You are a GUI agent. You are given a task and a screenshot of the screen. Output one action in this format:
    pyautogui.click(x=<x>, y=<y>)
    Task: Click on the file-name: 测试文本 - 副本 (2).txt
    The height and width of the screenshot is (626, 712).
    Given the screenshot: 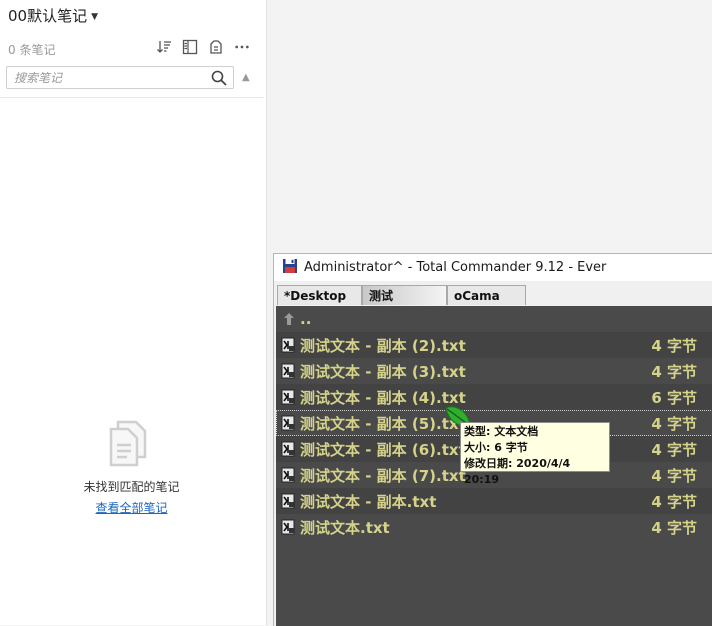 What is the action you would take?
    pyautogui.click(x=383, y=345)
    